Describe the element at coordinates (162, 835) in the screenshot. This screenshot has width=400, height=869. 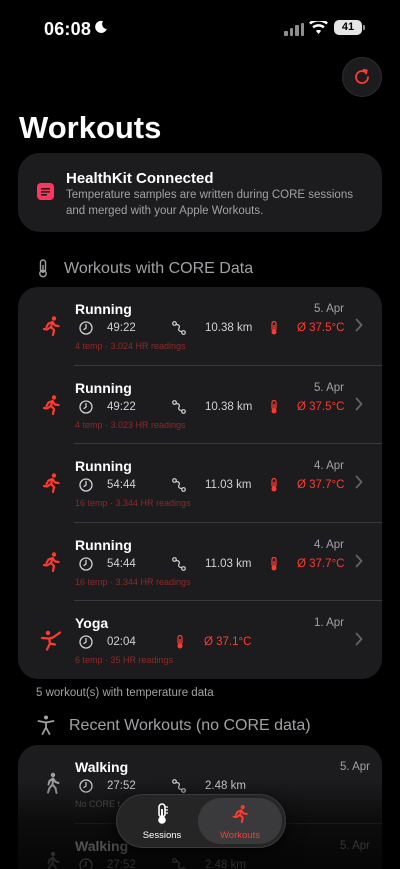
I see `tab-label: Sessions` at that location.